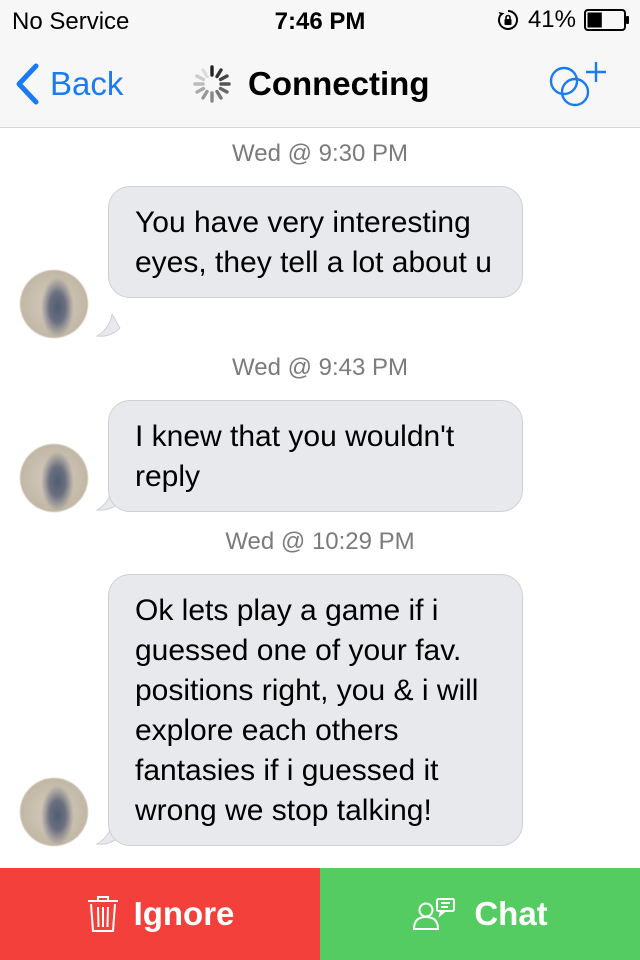  What do you see at coordinates (27, 84) in the screenshot?
I see `chevron-left-icon` at bounding box center [27, 84].